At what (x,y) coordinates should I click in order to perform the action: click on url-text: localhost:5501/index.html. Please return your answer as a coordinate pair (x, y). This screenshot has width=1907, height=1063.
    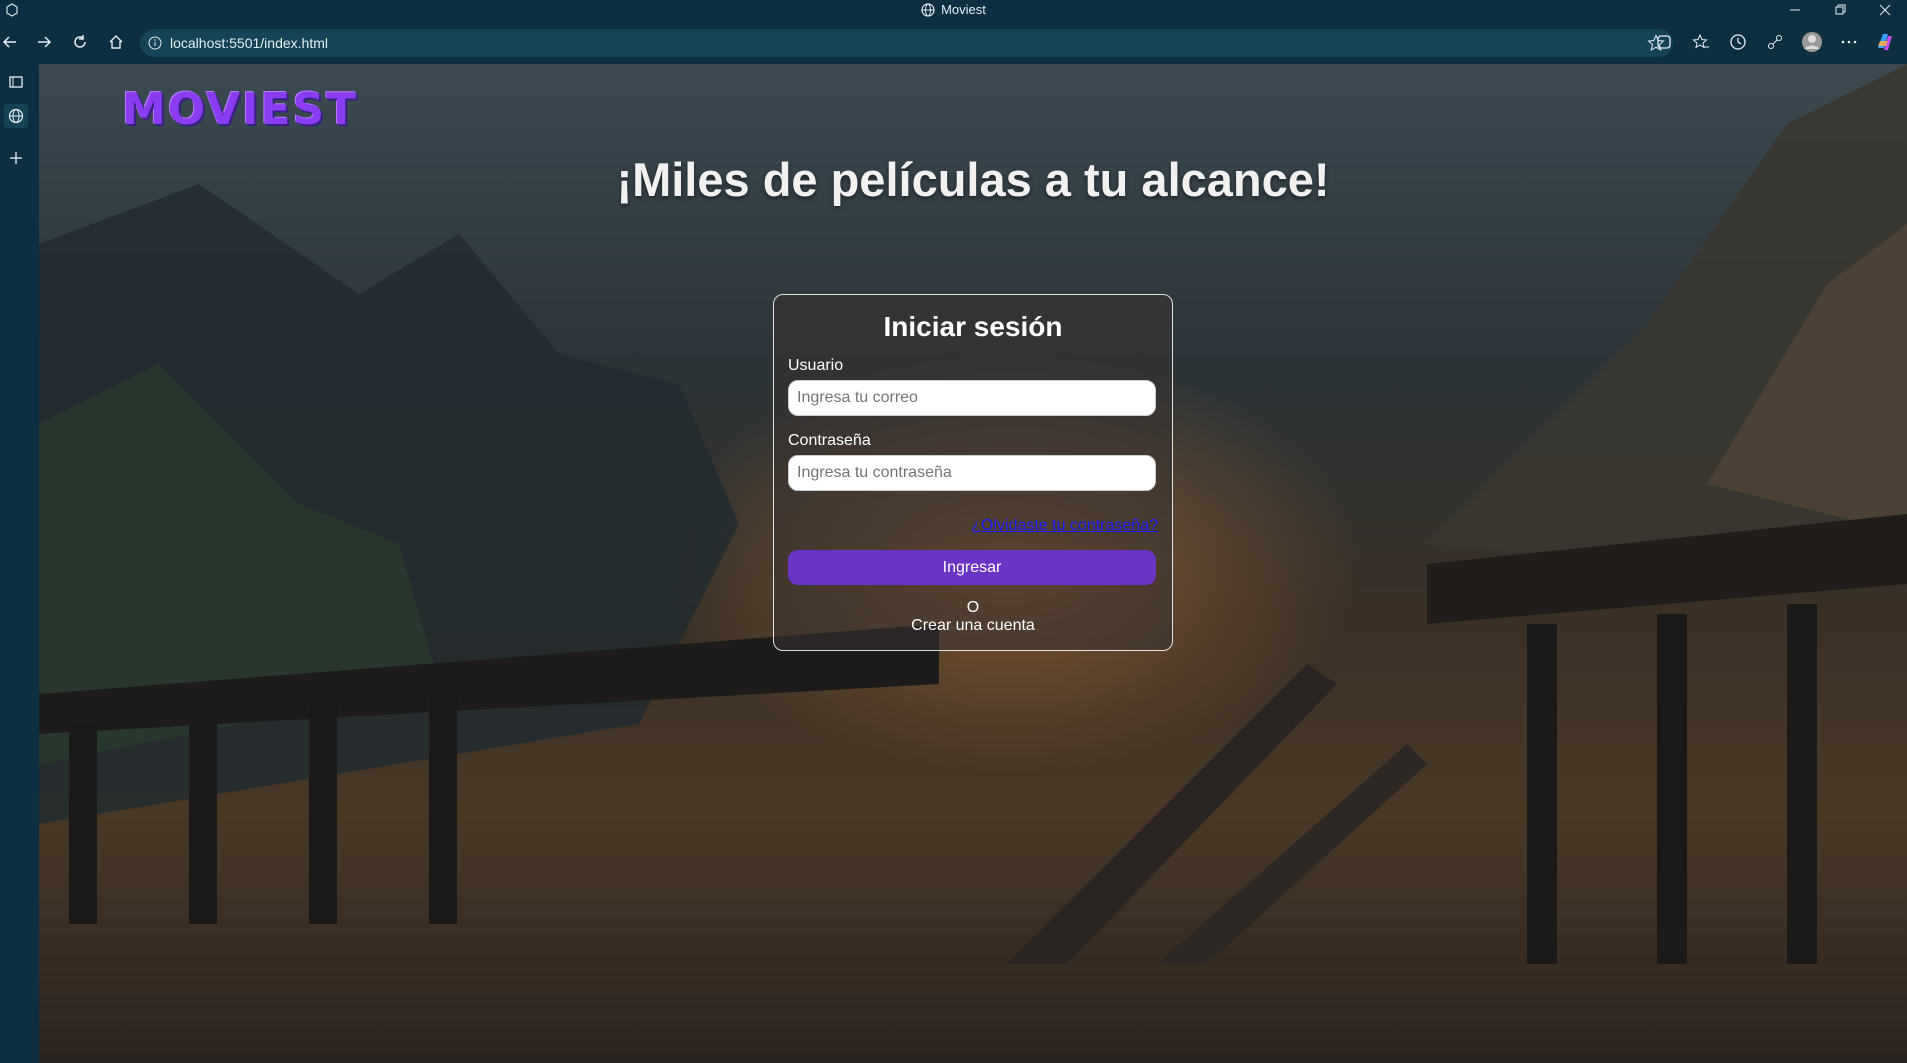
    Looking at the image, I should click on (249, 43).